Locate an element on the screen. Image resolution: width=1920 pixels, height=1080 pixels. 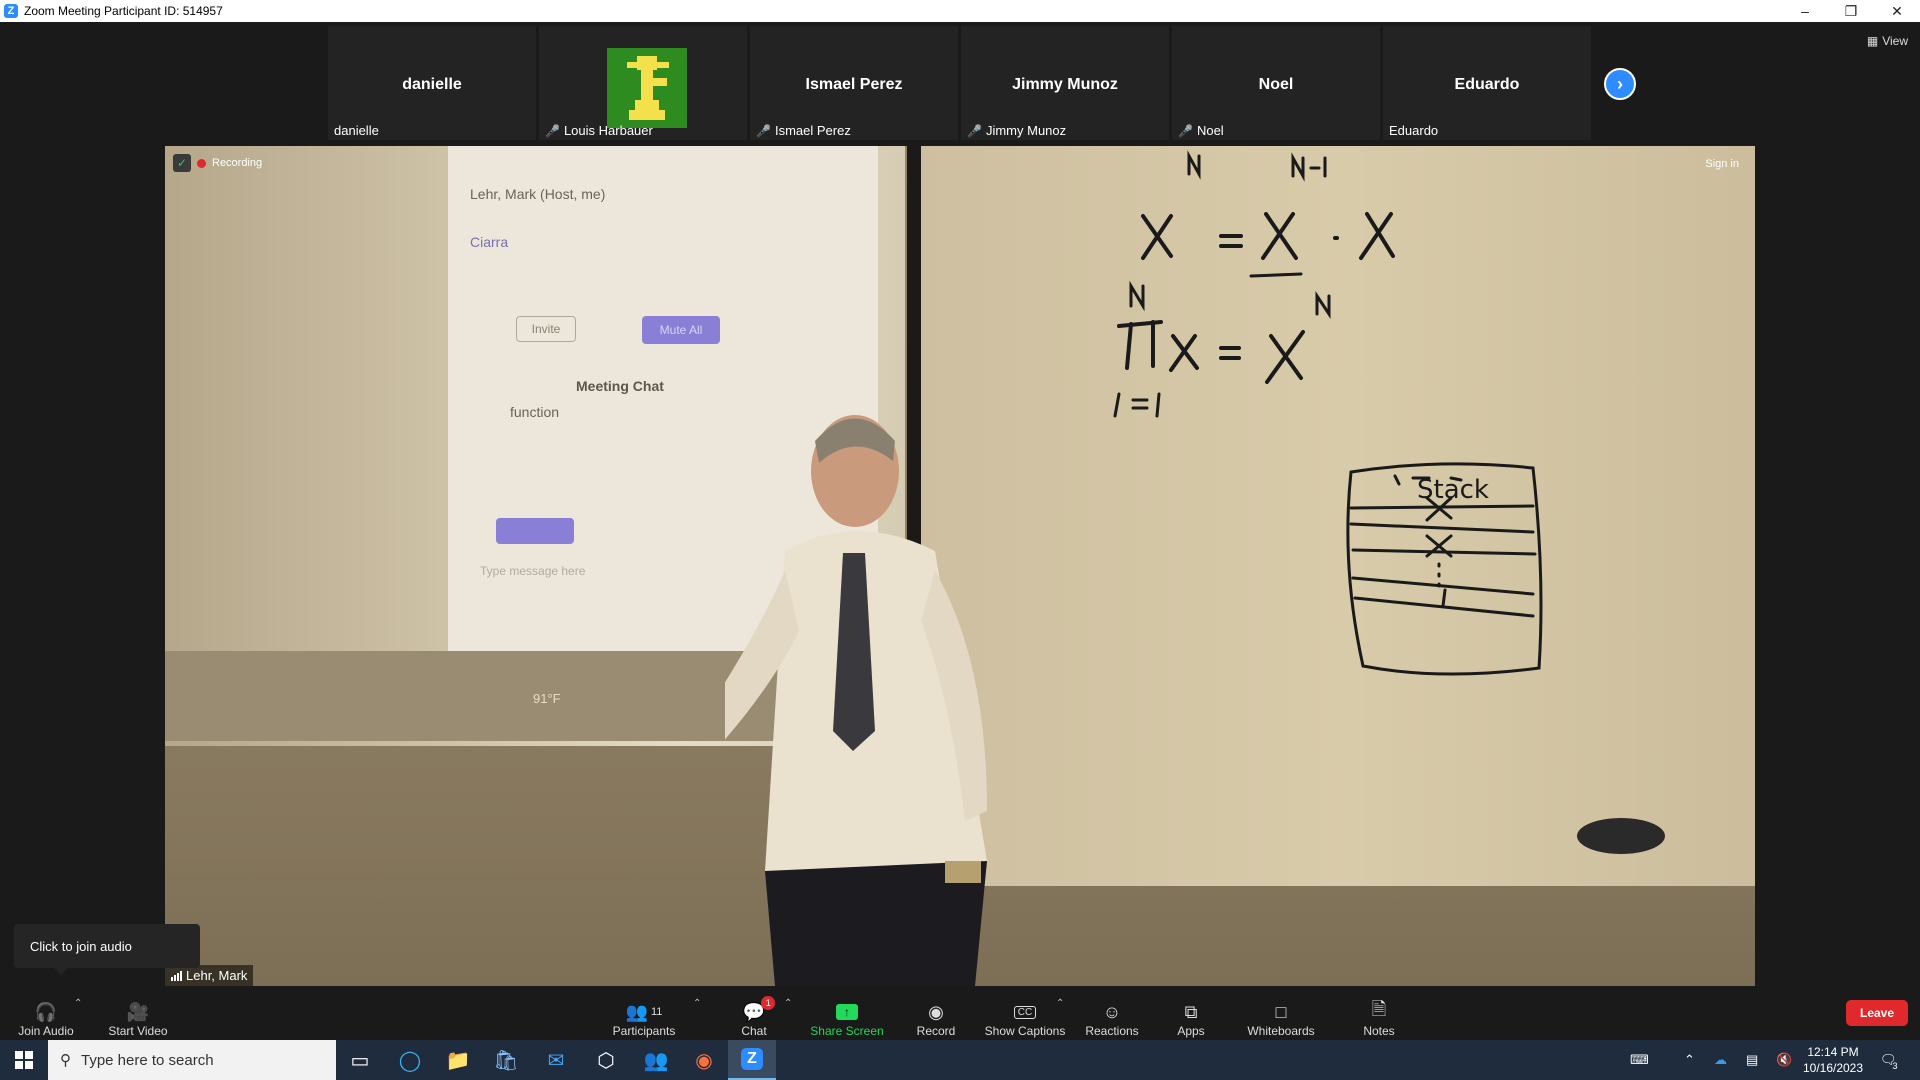
participant-name-tag: danielle is located at coordinates (356, 130).